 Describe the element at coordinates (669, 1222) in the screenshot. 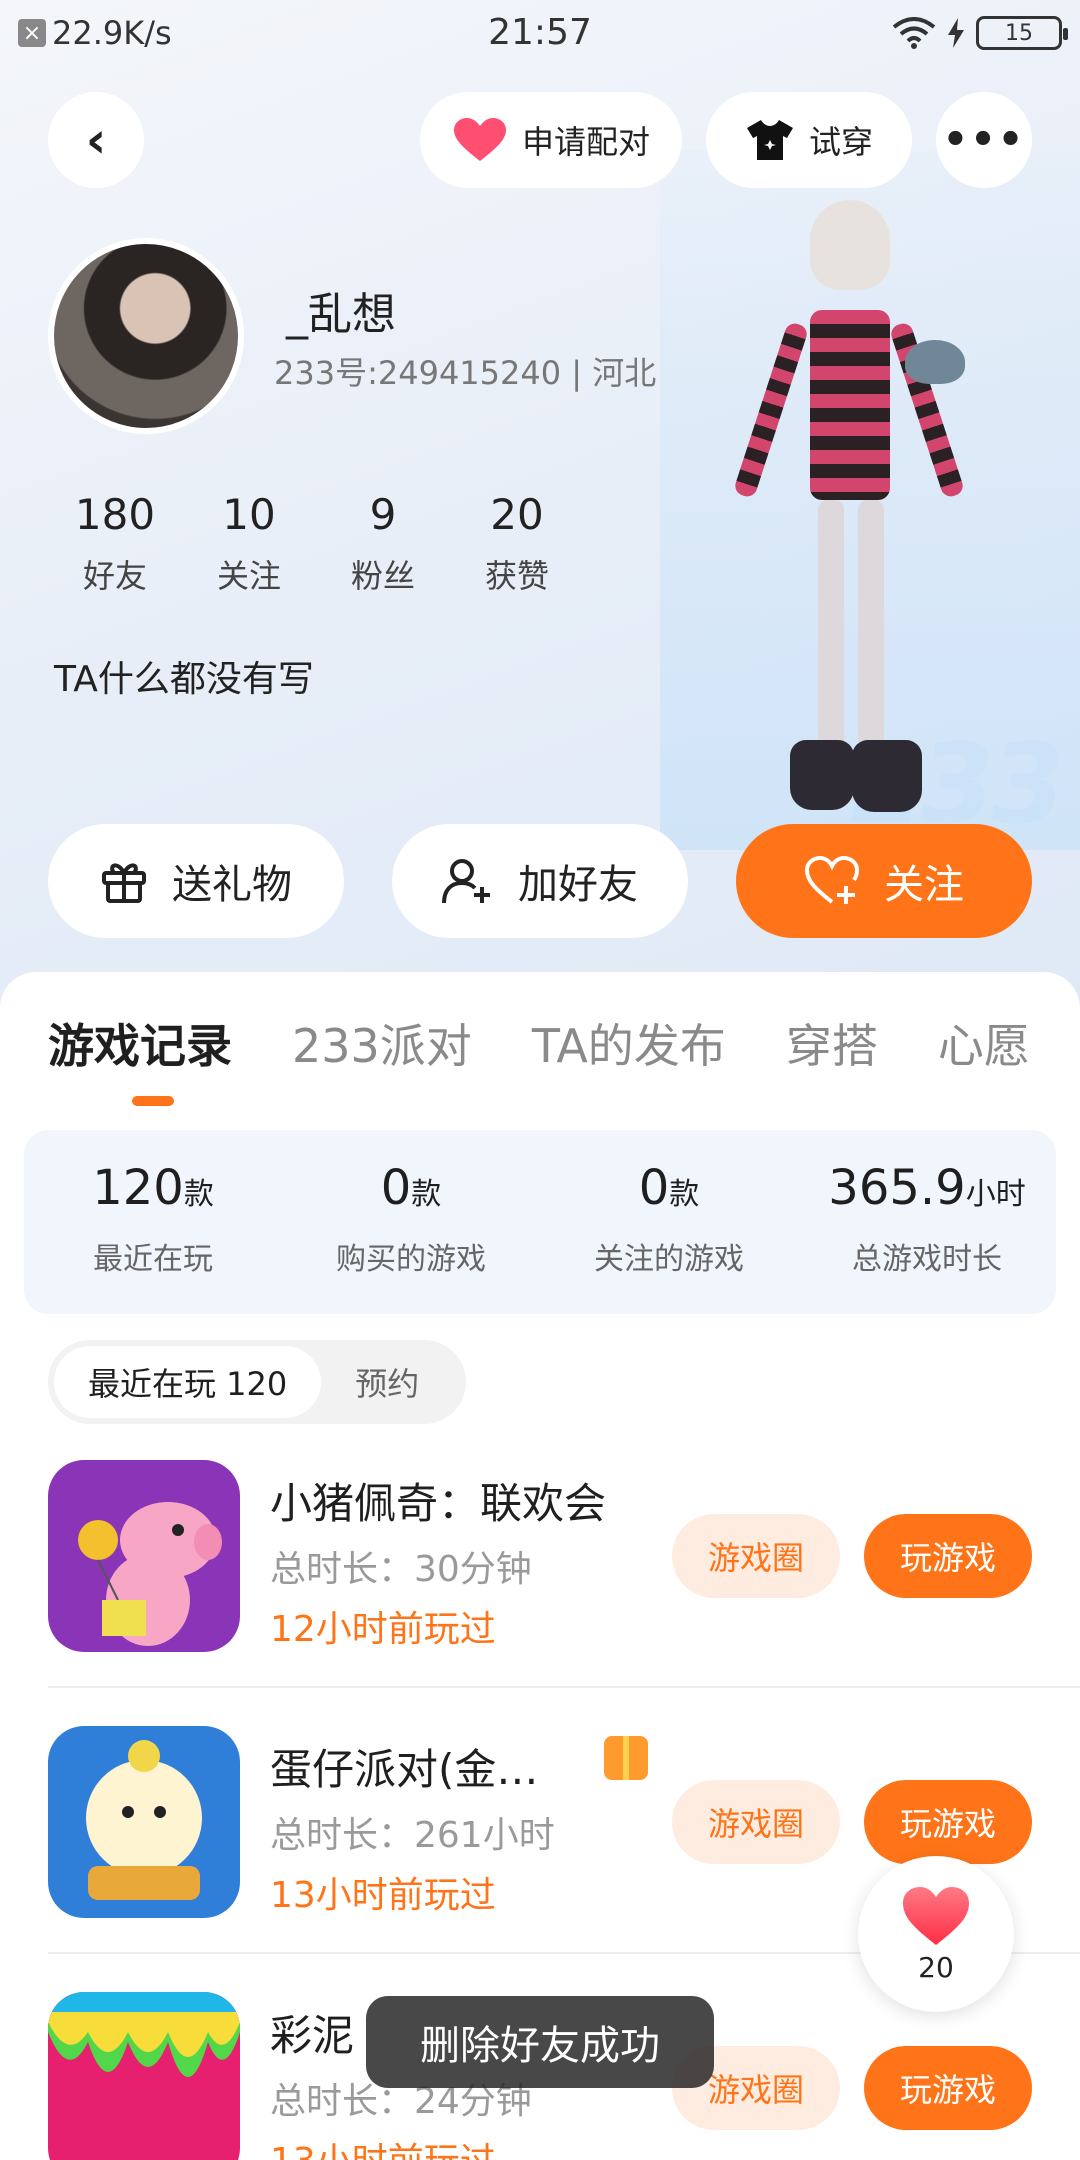

I see `summary-followed-games: 0款 关注的游戏` at that location.